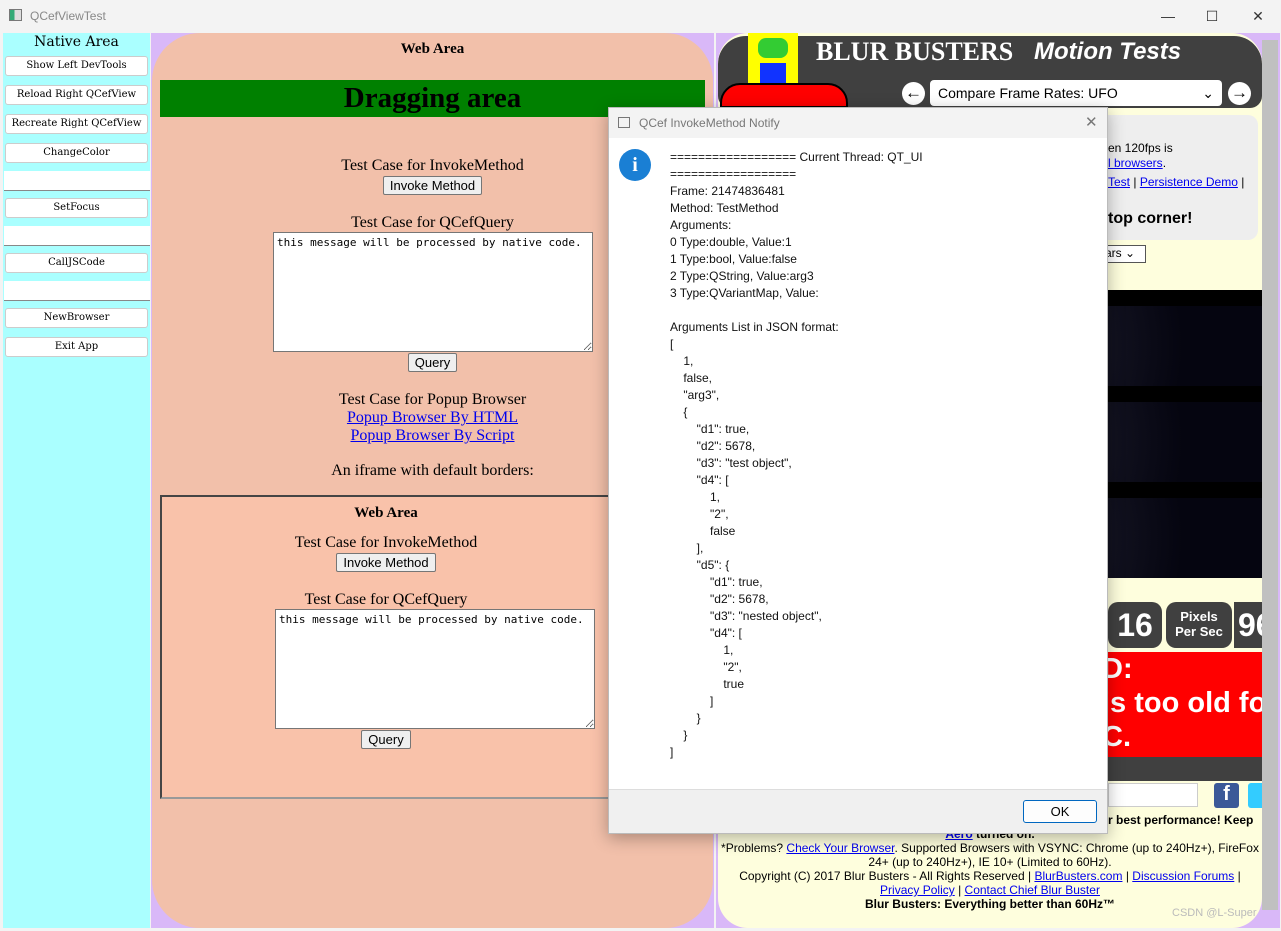 The image size is (1281, 931). Describe the element at coordinates (858, 811) in the screenshot. I see `dialog-footer: OK` at that location.